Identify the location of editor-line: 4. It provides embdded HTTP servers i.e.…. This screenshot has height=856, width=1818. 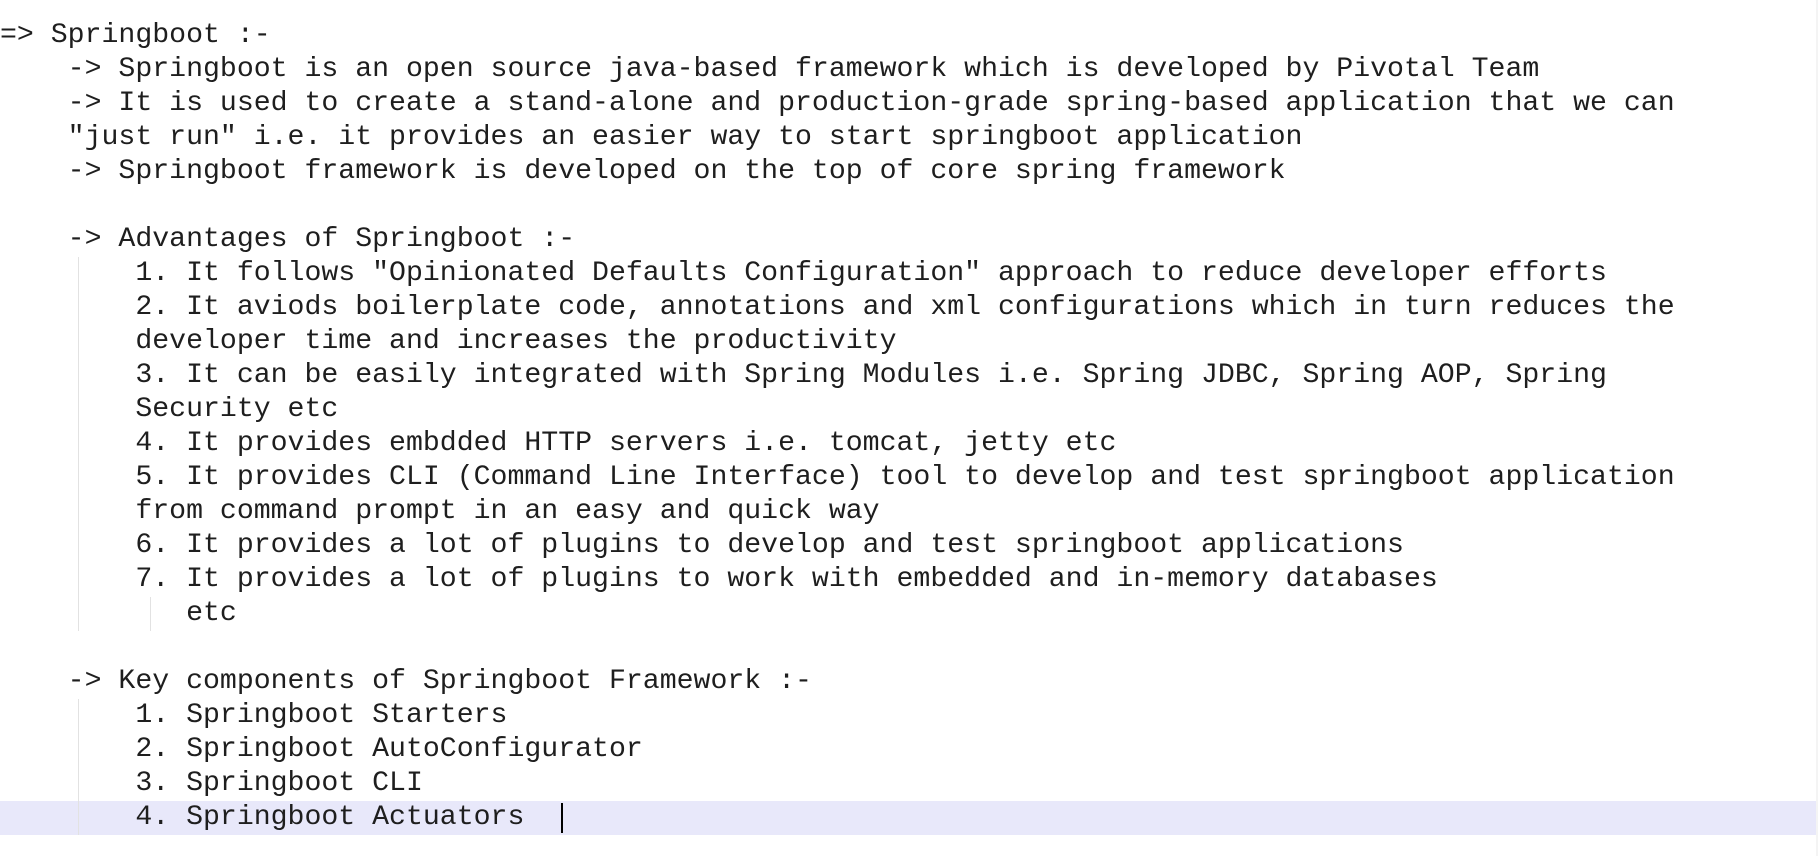
(909, 444).